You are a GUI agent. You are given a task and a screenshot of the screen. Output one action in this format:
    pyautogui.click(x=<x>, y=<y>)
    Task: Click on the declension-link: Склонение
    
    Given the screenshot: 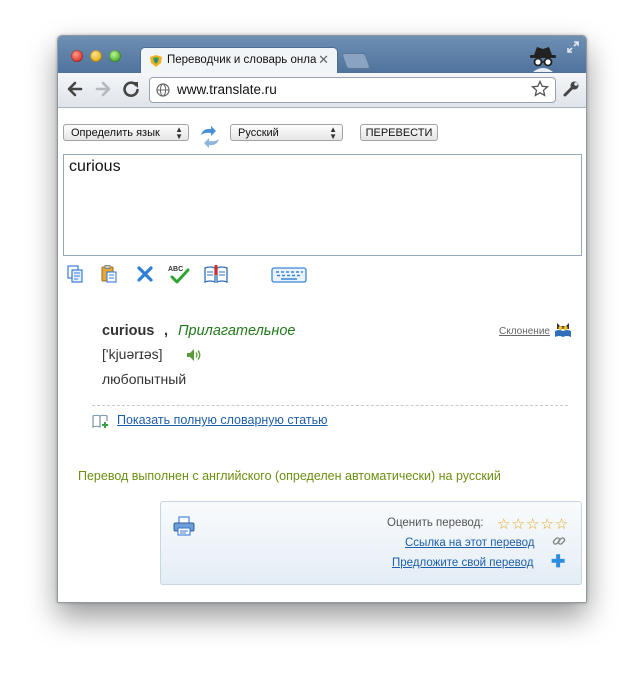 What is the action you would take?
    pyautogui.click(x=524, y=331)
    